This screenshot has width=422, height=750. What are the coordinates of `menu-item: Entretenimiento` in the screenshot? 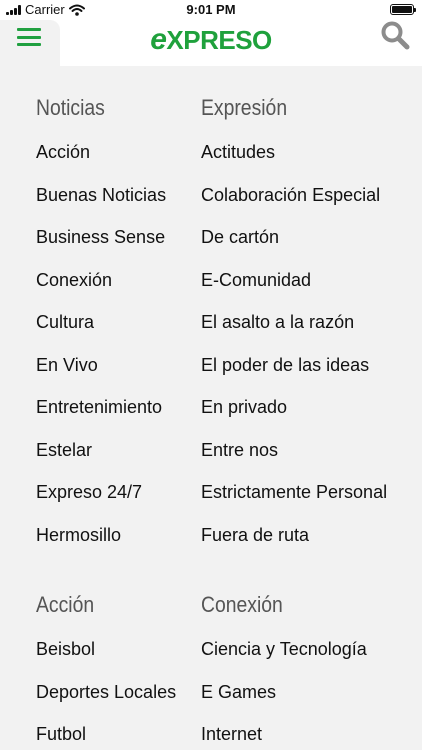 It's located at (99, 407).